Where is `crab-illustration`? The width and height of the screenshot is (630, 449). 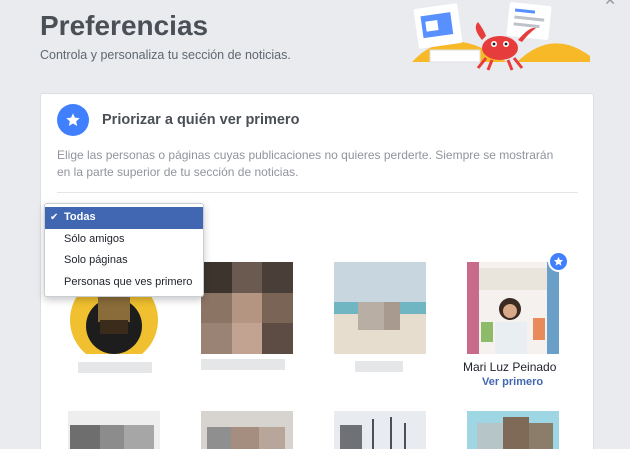 crab-illustration is located at coordinates (501, 36).